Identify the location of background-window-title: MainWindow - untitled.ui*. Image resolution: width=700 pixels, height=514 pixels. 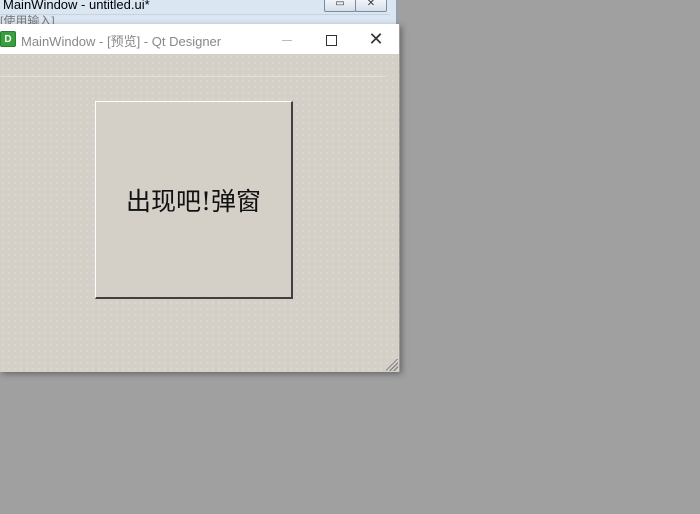
(76, 6).